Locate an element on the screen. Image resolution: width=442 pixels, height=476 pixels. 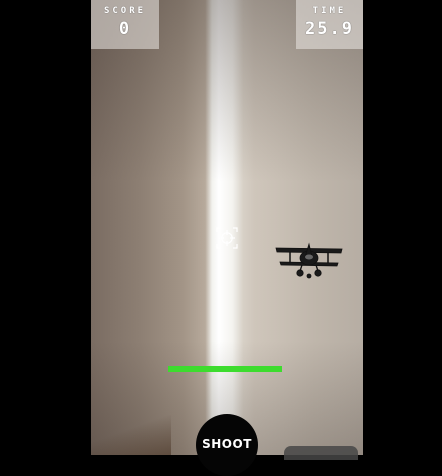
health-bar is located at coordinates (225, 369).